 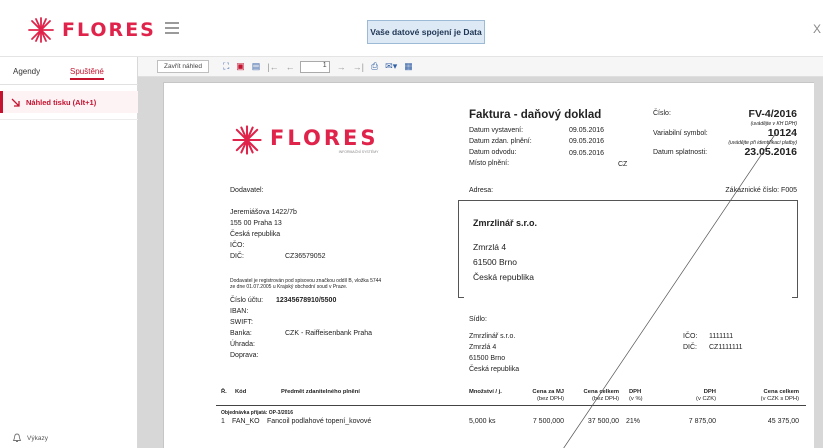 I want to click on divider, so click(x=69, y=119).